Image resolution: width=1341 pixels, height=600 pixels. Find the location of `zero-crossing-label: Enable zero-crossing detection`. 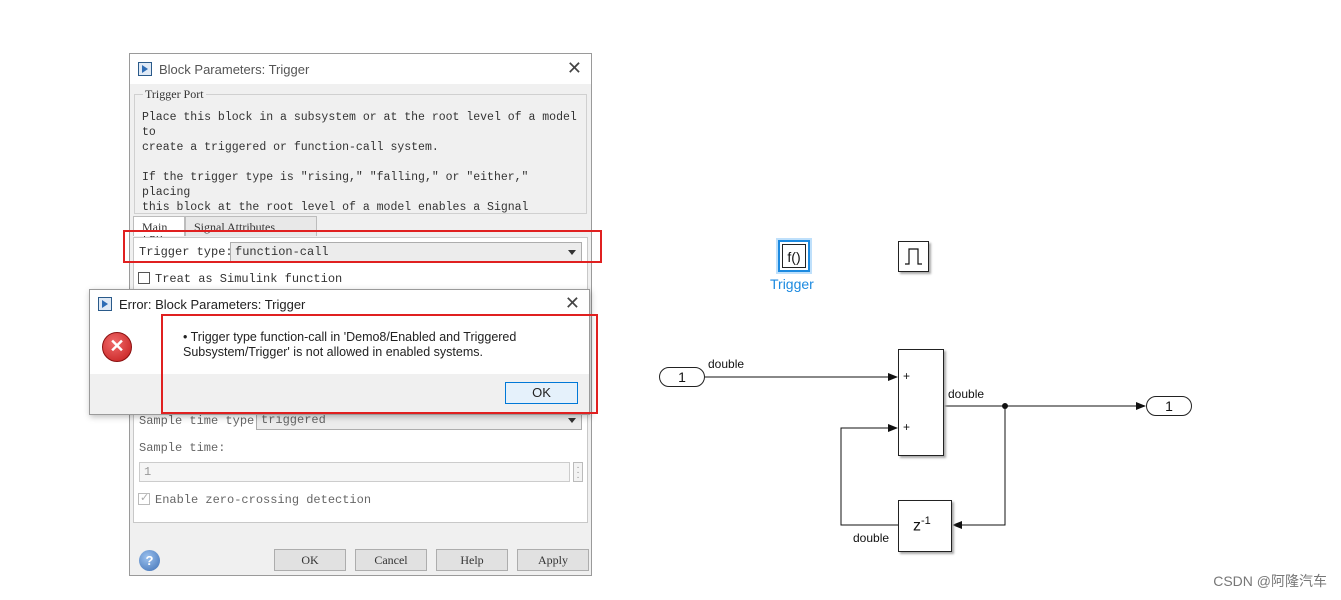

zero-crossing-label: Enable zero-crossing detection is located at coordinates (263, 500).